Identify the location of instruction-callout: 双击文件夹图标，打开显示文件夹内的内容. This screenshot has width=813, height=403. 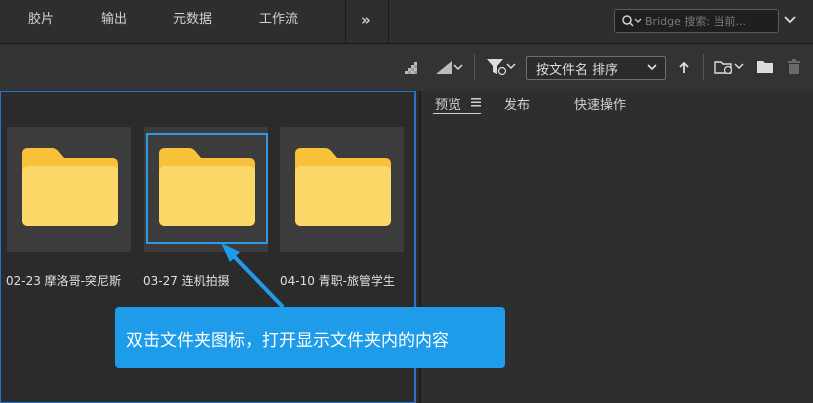
(310, 337).